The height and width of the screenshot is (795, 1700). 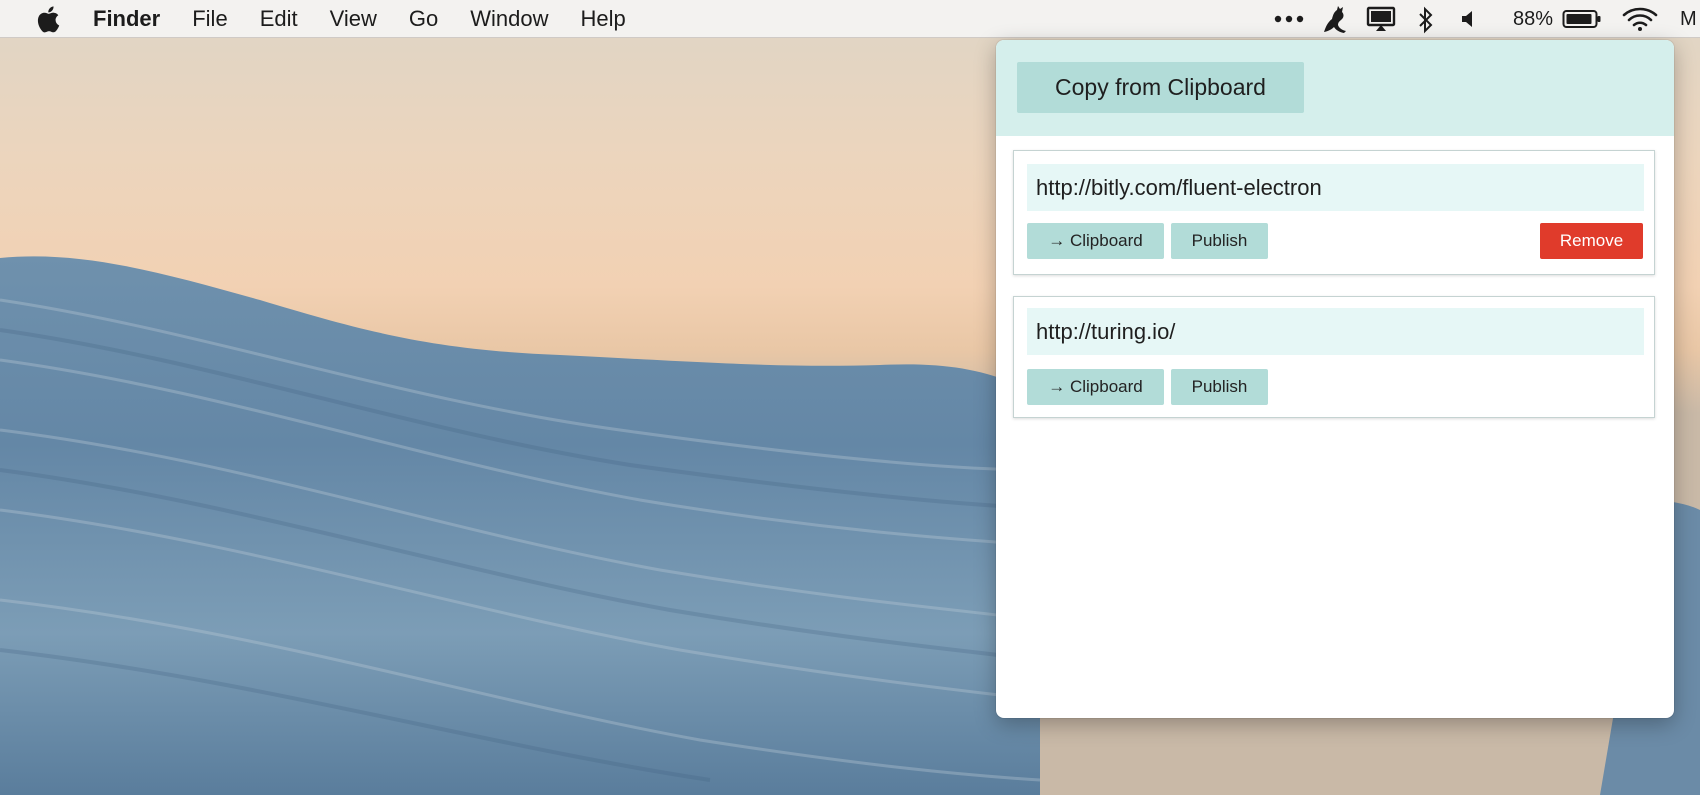 I want to click on cat-icon, so click(x=1335, y=19).